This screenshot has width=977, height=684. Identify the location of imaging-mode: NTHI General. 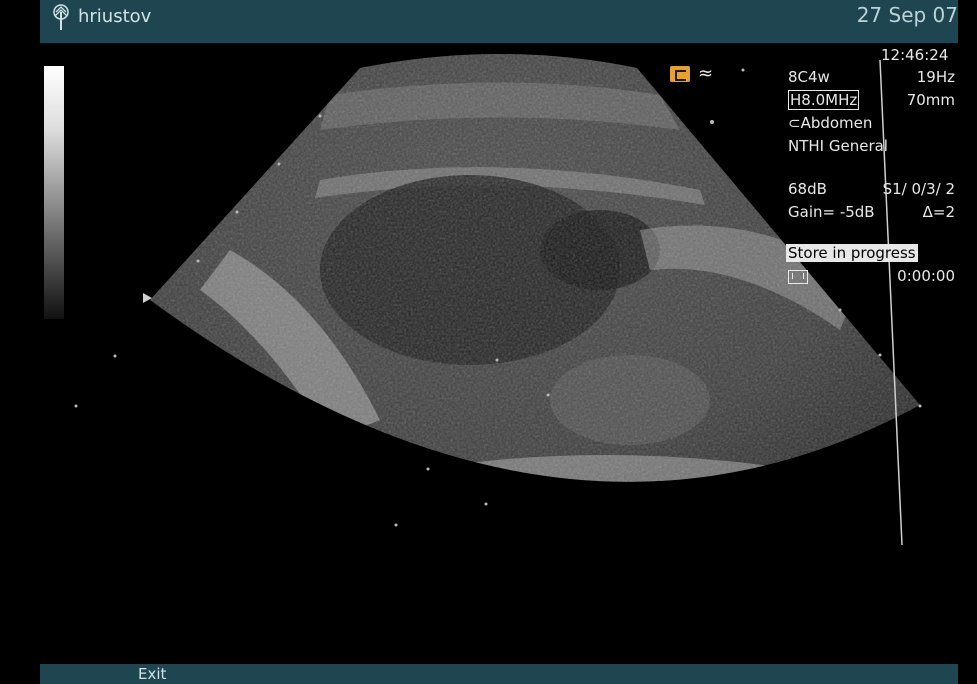
(838, 146).